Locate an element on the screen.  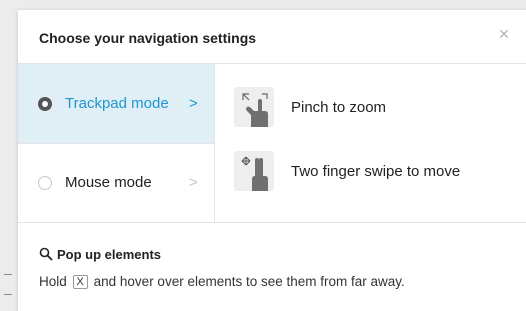
popup-title: Pop up elements is located at coordinates (109, 254).